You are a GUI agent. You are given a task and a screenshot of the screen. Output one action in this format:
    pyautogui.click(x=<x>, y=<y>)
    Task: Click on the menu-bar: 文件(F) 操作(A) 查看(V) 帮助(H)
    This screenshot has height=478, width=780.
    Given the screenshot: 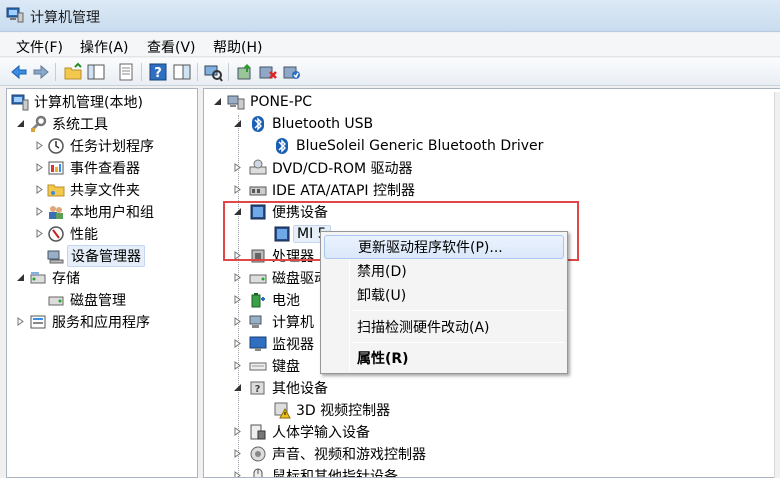 What is the action you would take?
    pyautogui.click(x=390, y=45)
    